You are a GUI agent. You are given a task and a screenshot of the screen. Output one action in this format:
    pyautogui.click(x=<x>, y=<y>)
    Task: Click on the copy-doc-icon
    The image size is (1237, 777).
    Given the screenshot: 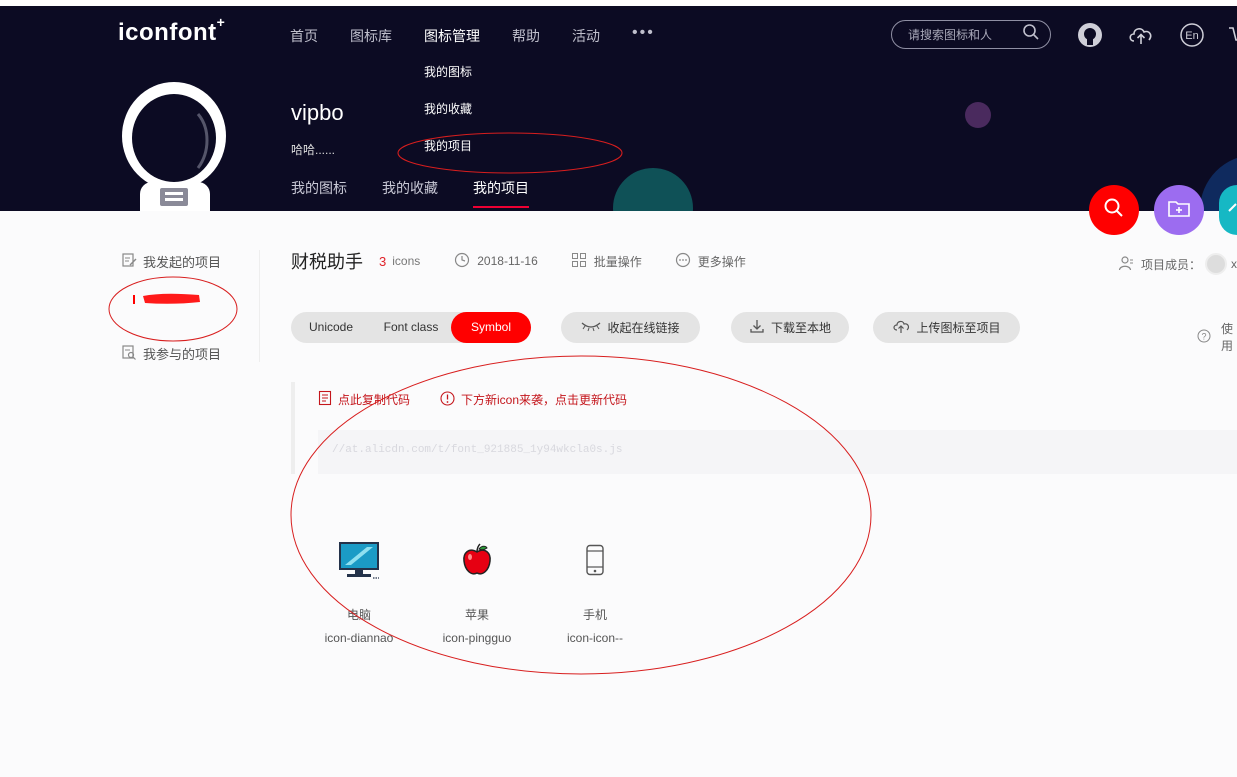 What is the action you would take?
    pyautogui.click(x=328, y=399)
    